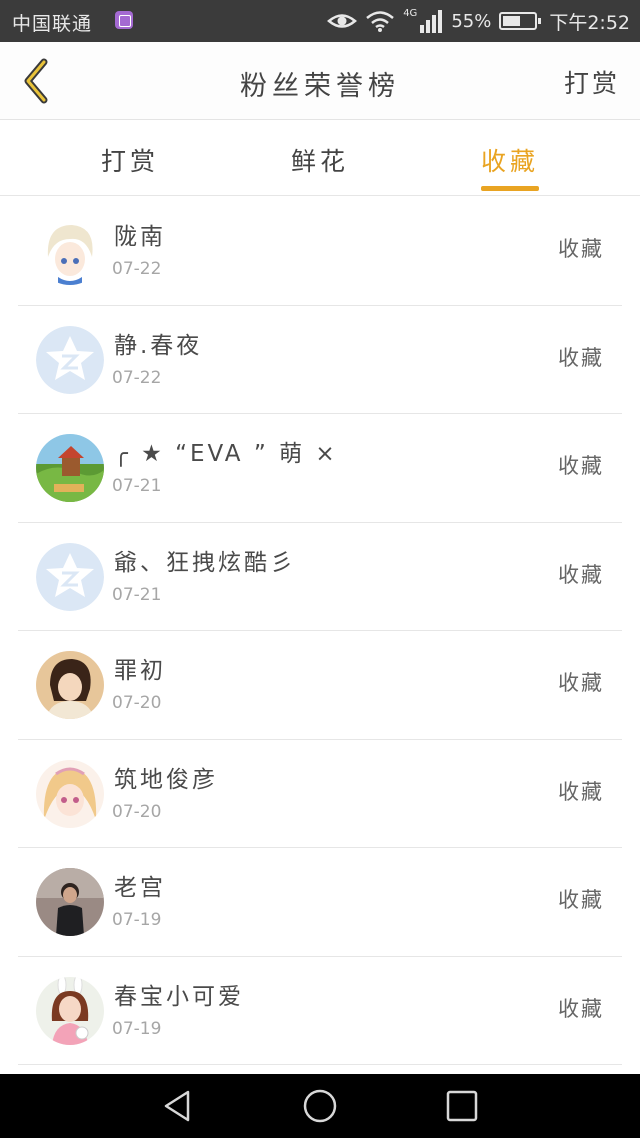 The width and height of the screenshot is (640, 1138). Describe the element at coordinates (179, 996) in the screenshot. I see `user-name: 春宝小可爱` at that location.